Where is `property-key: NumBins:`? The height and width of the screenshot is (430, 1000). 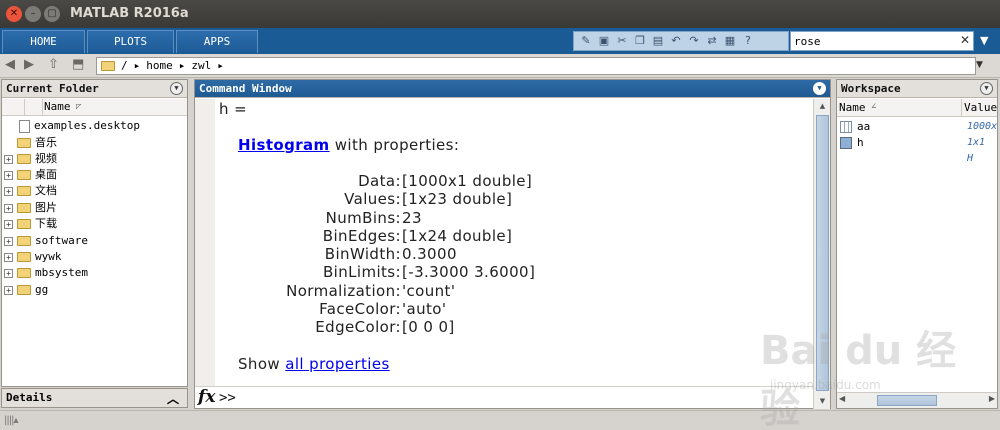 property-key: NumBins: is located at coordinates (363, 218).